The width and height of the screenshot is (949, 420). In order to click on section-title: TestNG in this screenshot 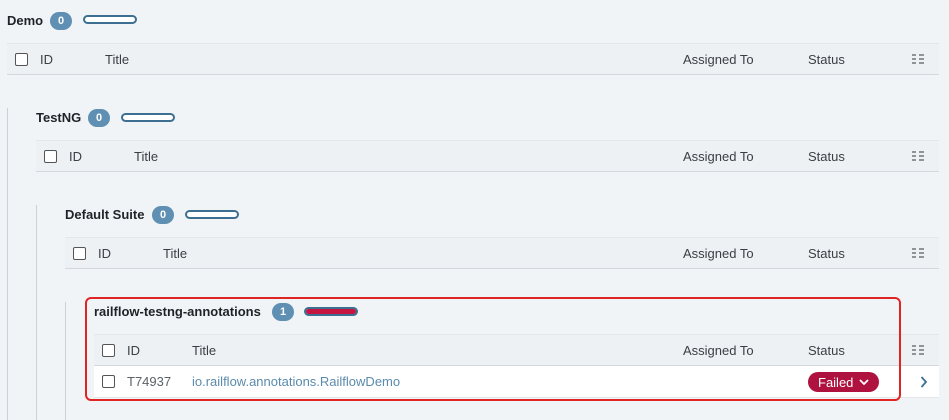, I will do `click(58, 117)`.